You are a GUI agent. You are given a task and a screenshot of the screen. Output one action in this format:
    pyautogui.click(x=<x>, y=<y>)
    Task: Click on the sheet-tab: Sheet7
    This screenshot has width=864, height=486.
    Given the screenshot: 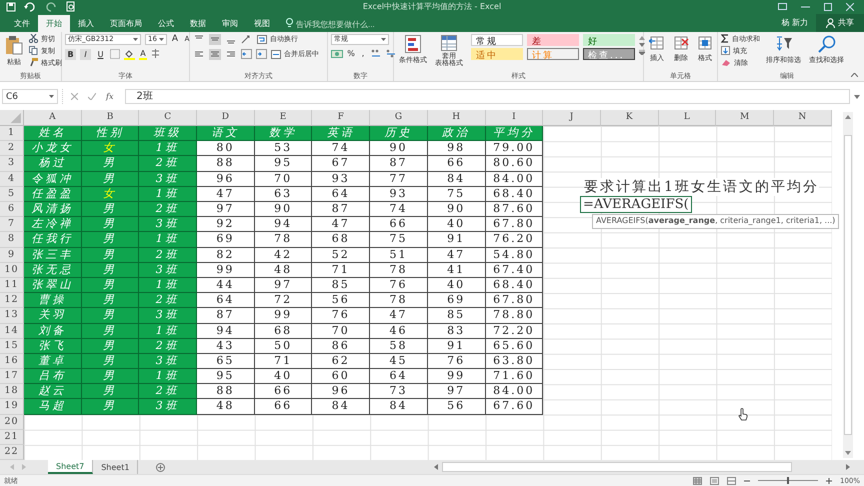 What is the action you would take?
    pyautogui.click(x=71, y=467)
    